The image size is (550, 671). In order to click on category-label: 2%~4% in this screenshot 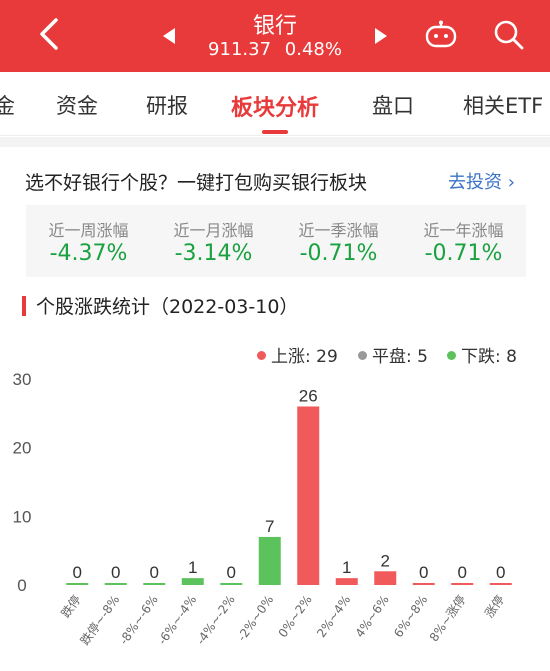, I will do `click(333, 616)`.